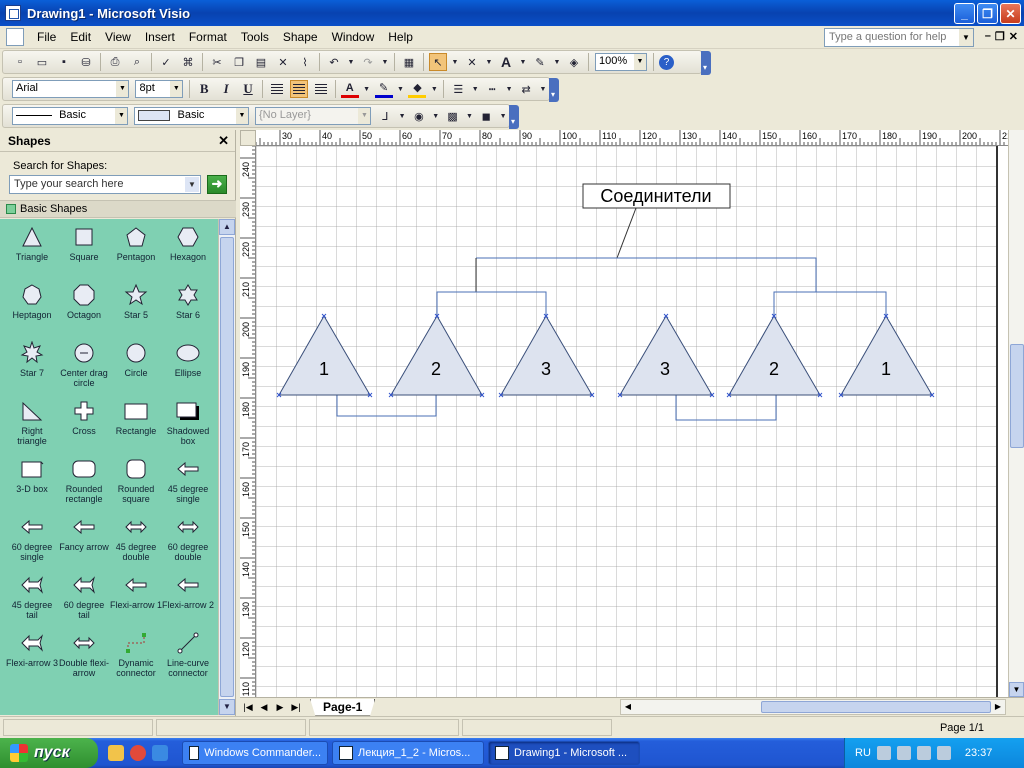 The image size is (1024, 768). I want to click on stencil-shape-rectangle: Rectangle, so click(136, 428).